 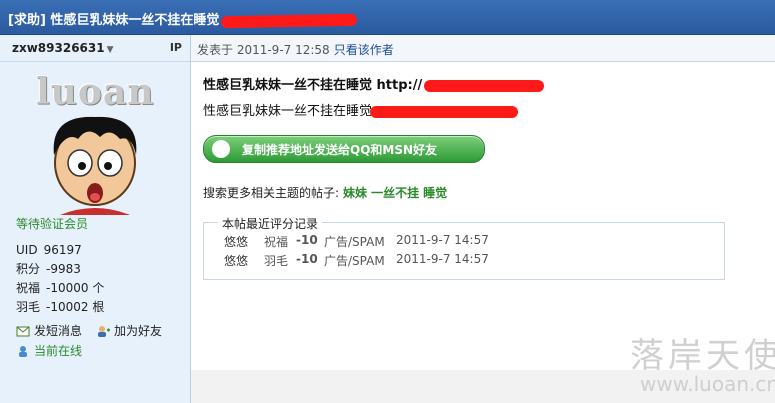 What do you see at coordinates (75, 307) in the screenshot?
I see `stat-value: -10002 根` at bounding box center [75, 307].